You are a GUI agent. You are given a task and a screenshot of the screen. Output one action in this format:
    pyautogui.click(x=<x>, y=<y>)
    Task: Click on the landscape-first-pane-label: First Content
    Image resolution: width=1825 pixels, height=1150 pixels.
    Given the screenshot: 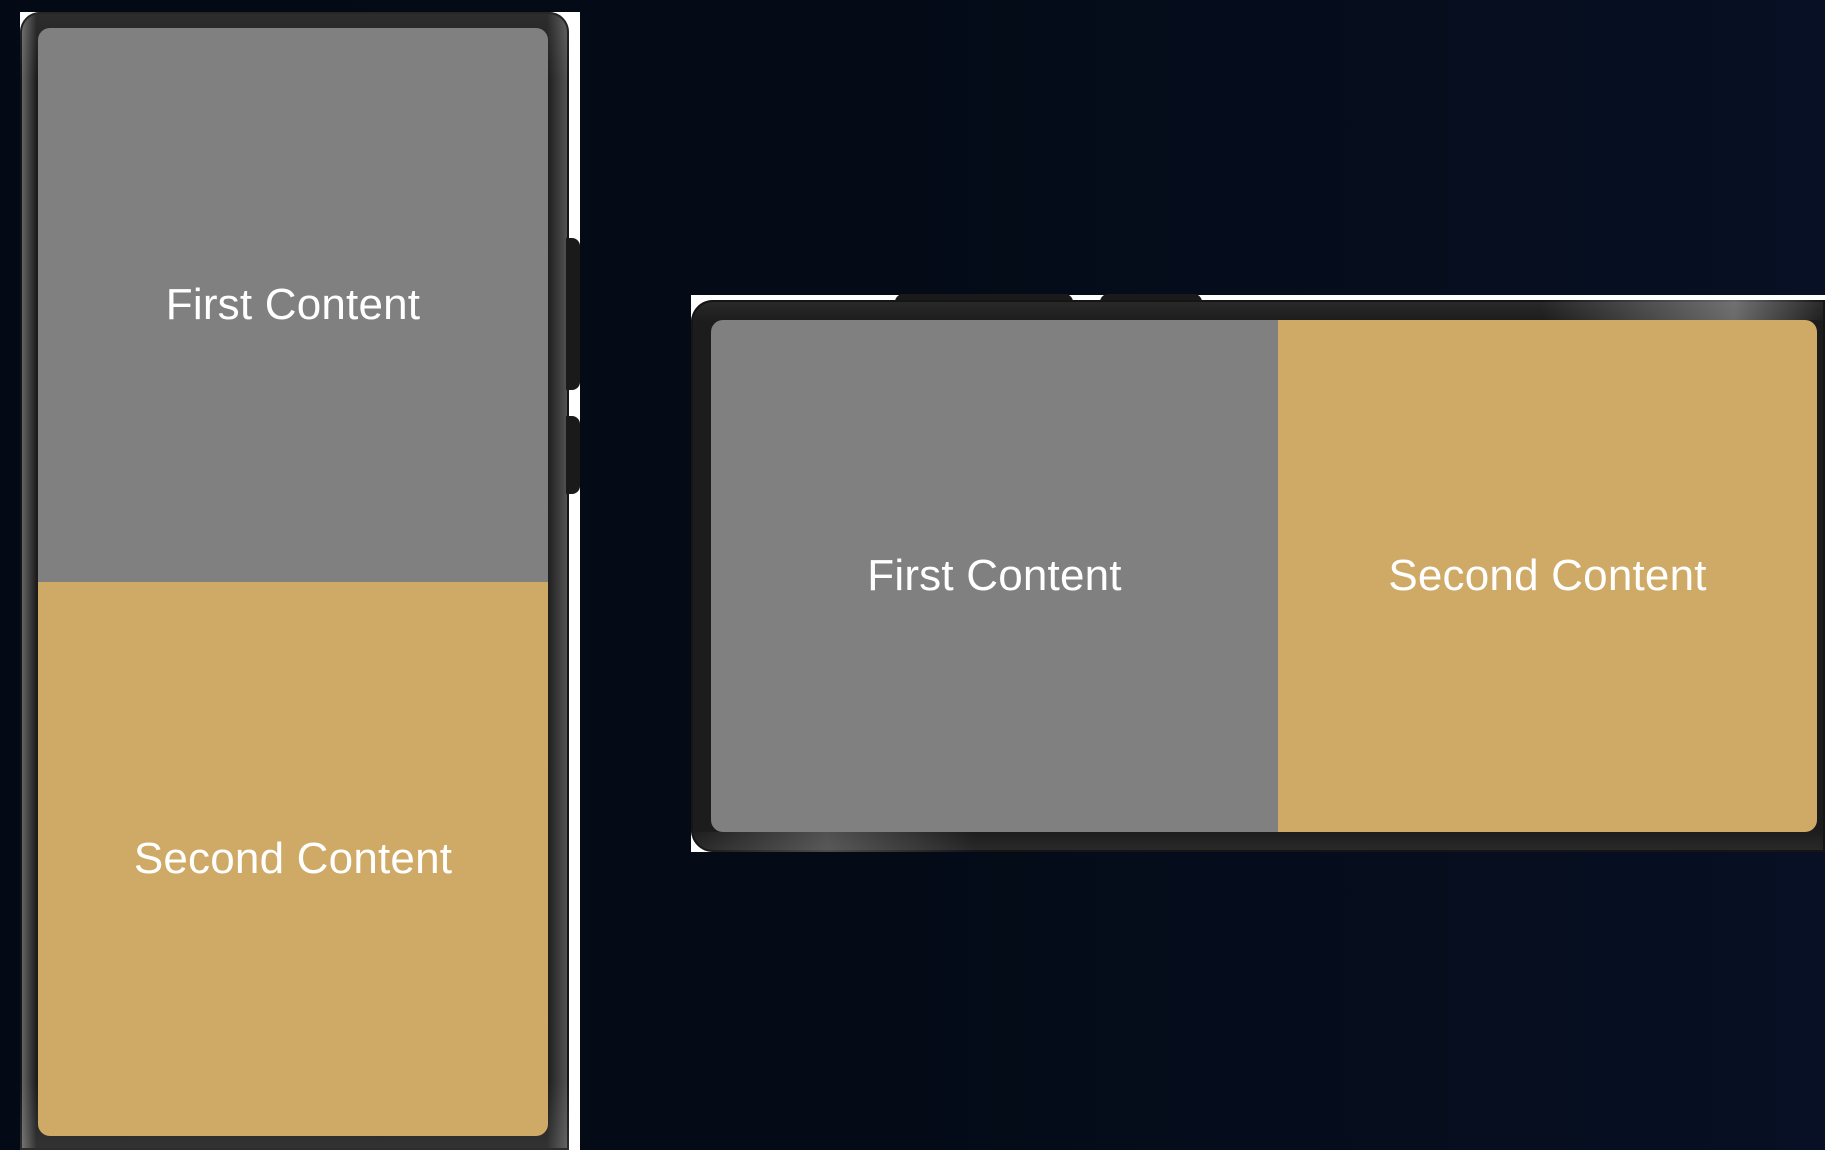 What is the action you would take?
    pyautogui.click(x=994, y=575)
    